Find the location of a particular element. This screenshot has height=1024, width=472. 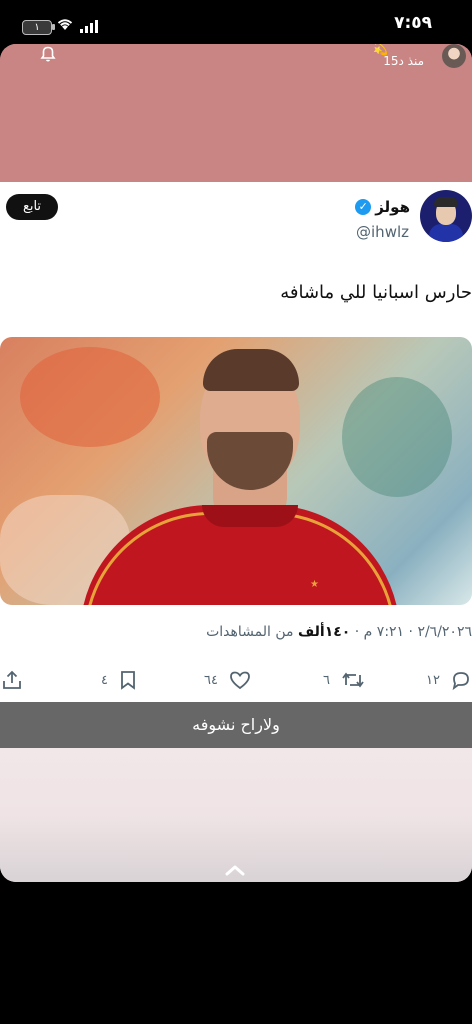

story-caption: ولاراح نشوفه is located at coordinates (236, 724).